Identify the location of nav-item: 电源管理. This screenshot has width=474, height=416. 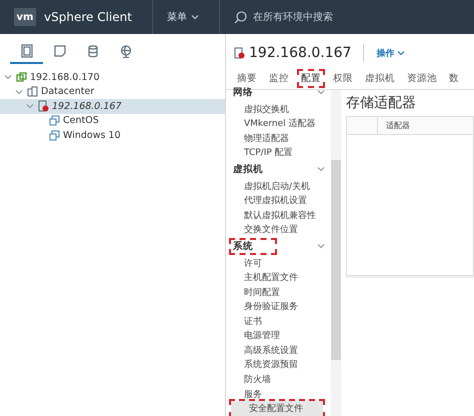
(253, 336).